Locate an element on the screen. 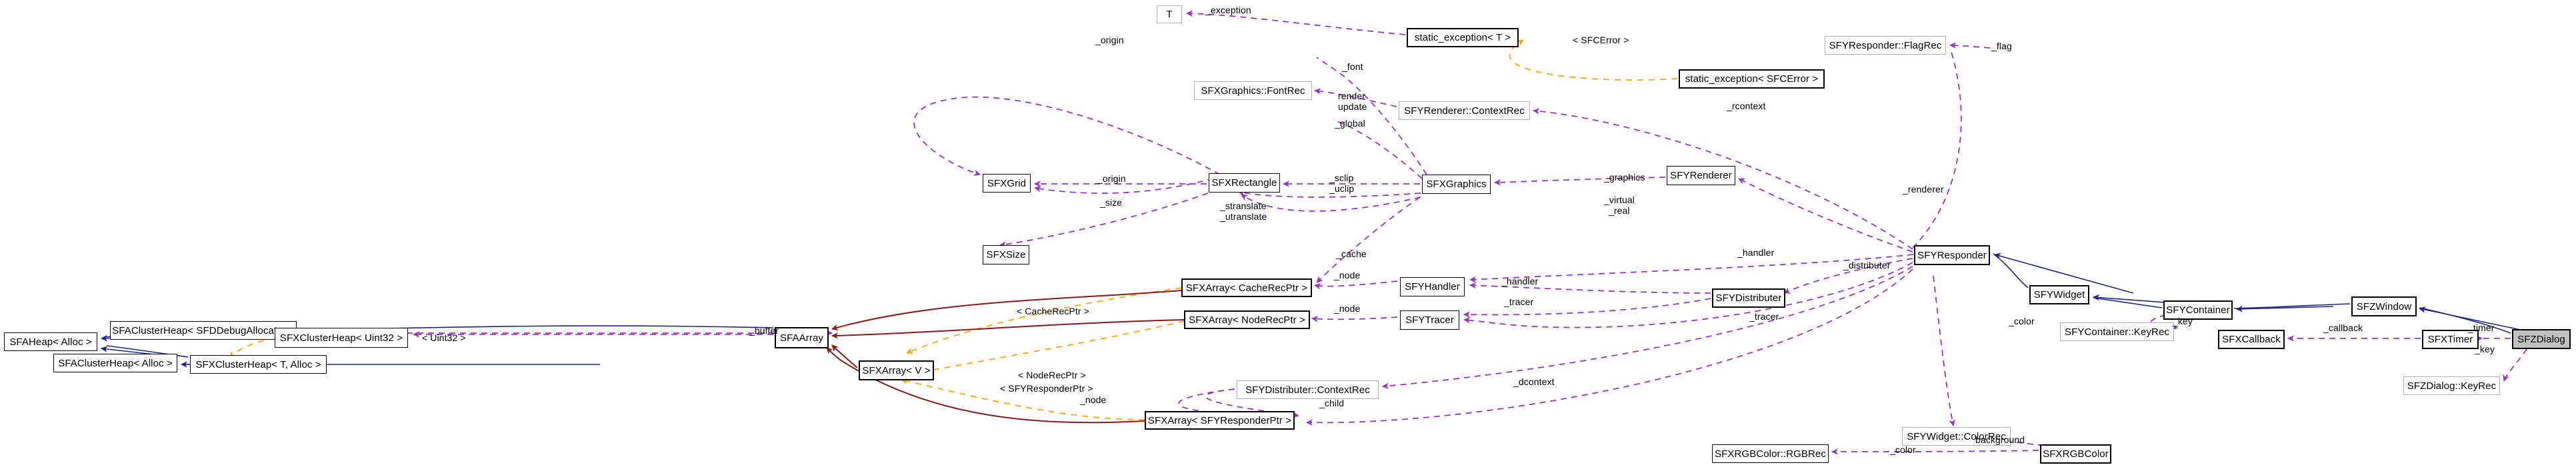  node-sfxrectangle: SFXRectangle is located at coordinates (1244, 183).